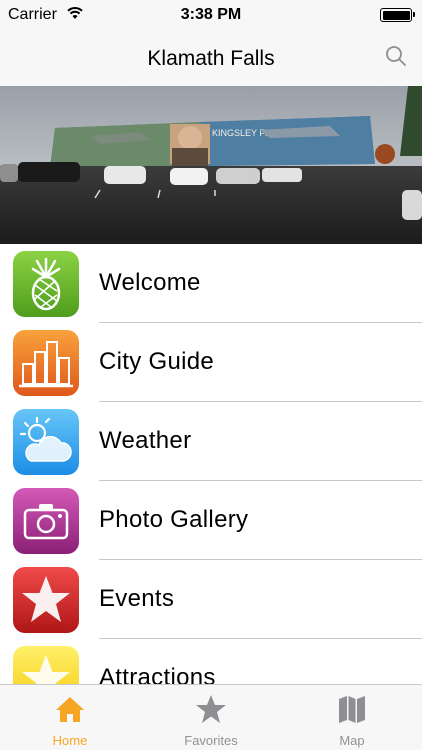 This screenshot has width=422, height=750. I want to click on tab-home: Home, so click(70, 717).